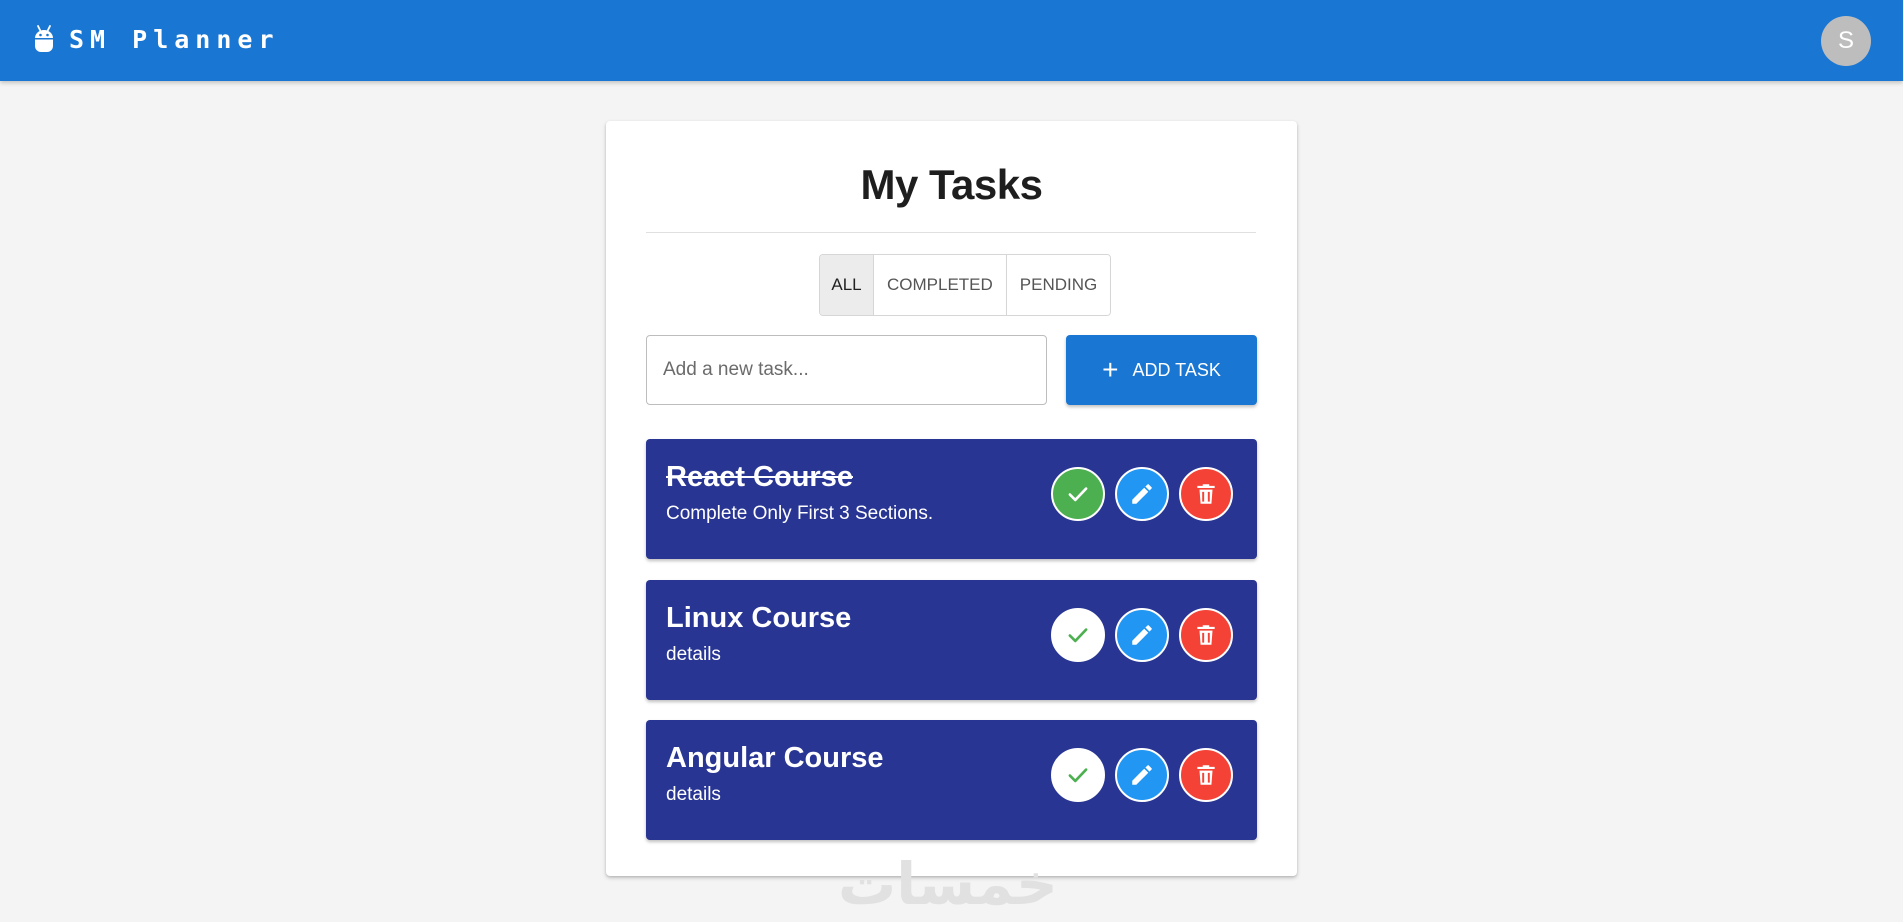 The width and height of the screenshot is (1903, 922). I want to click on add-task-label: Add Task, so click(1176, 369).